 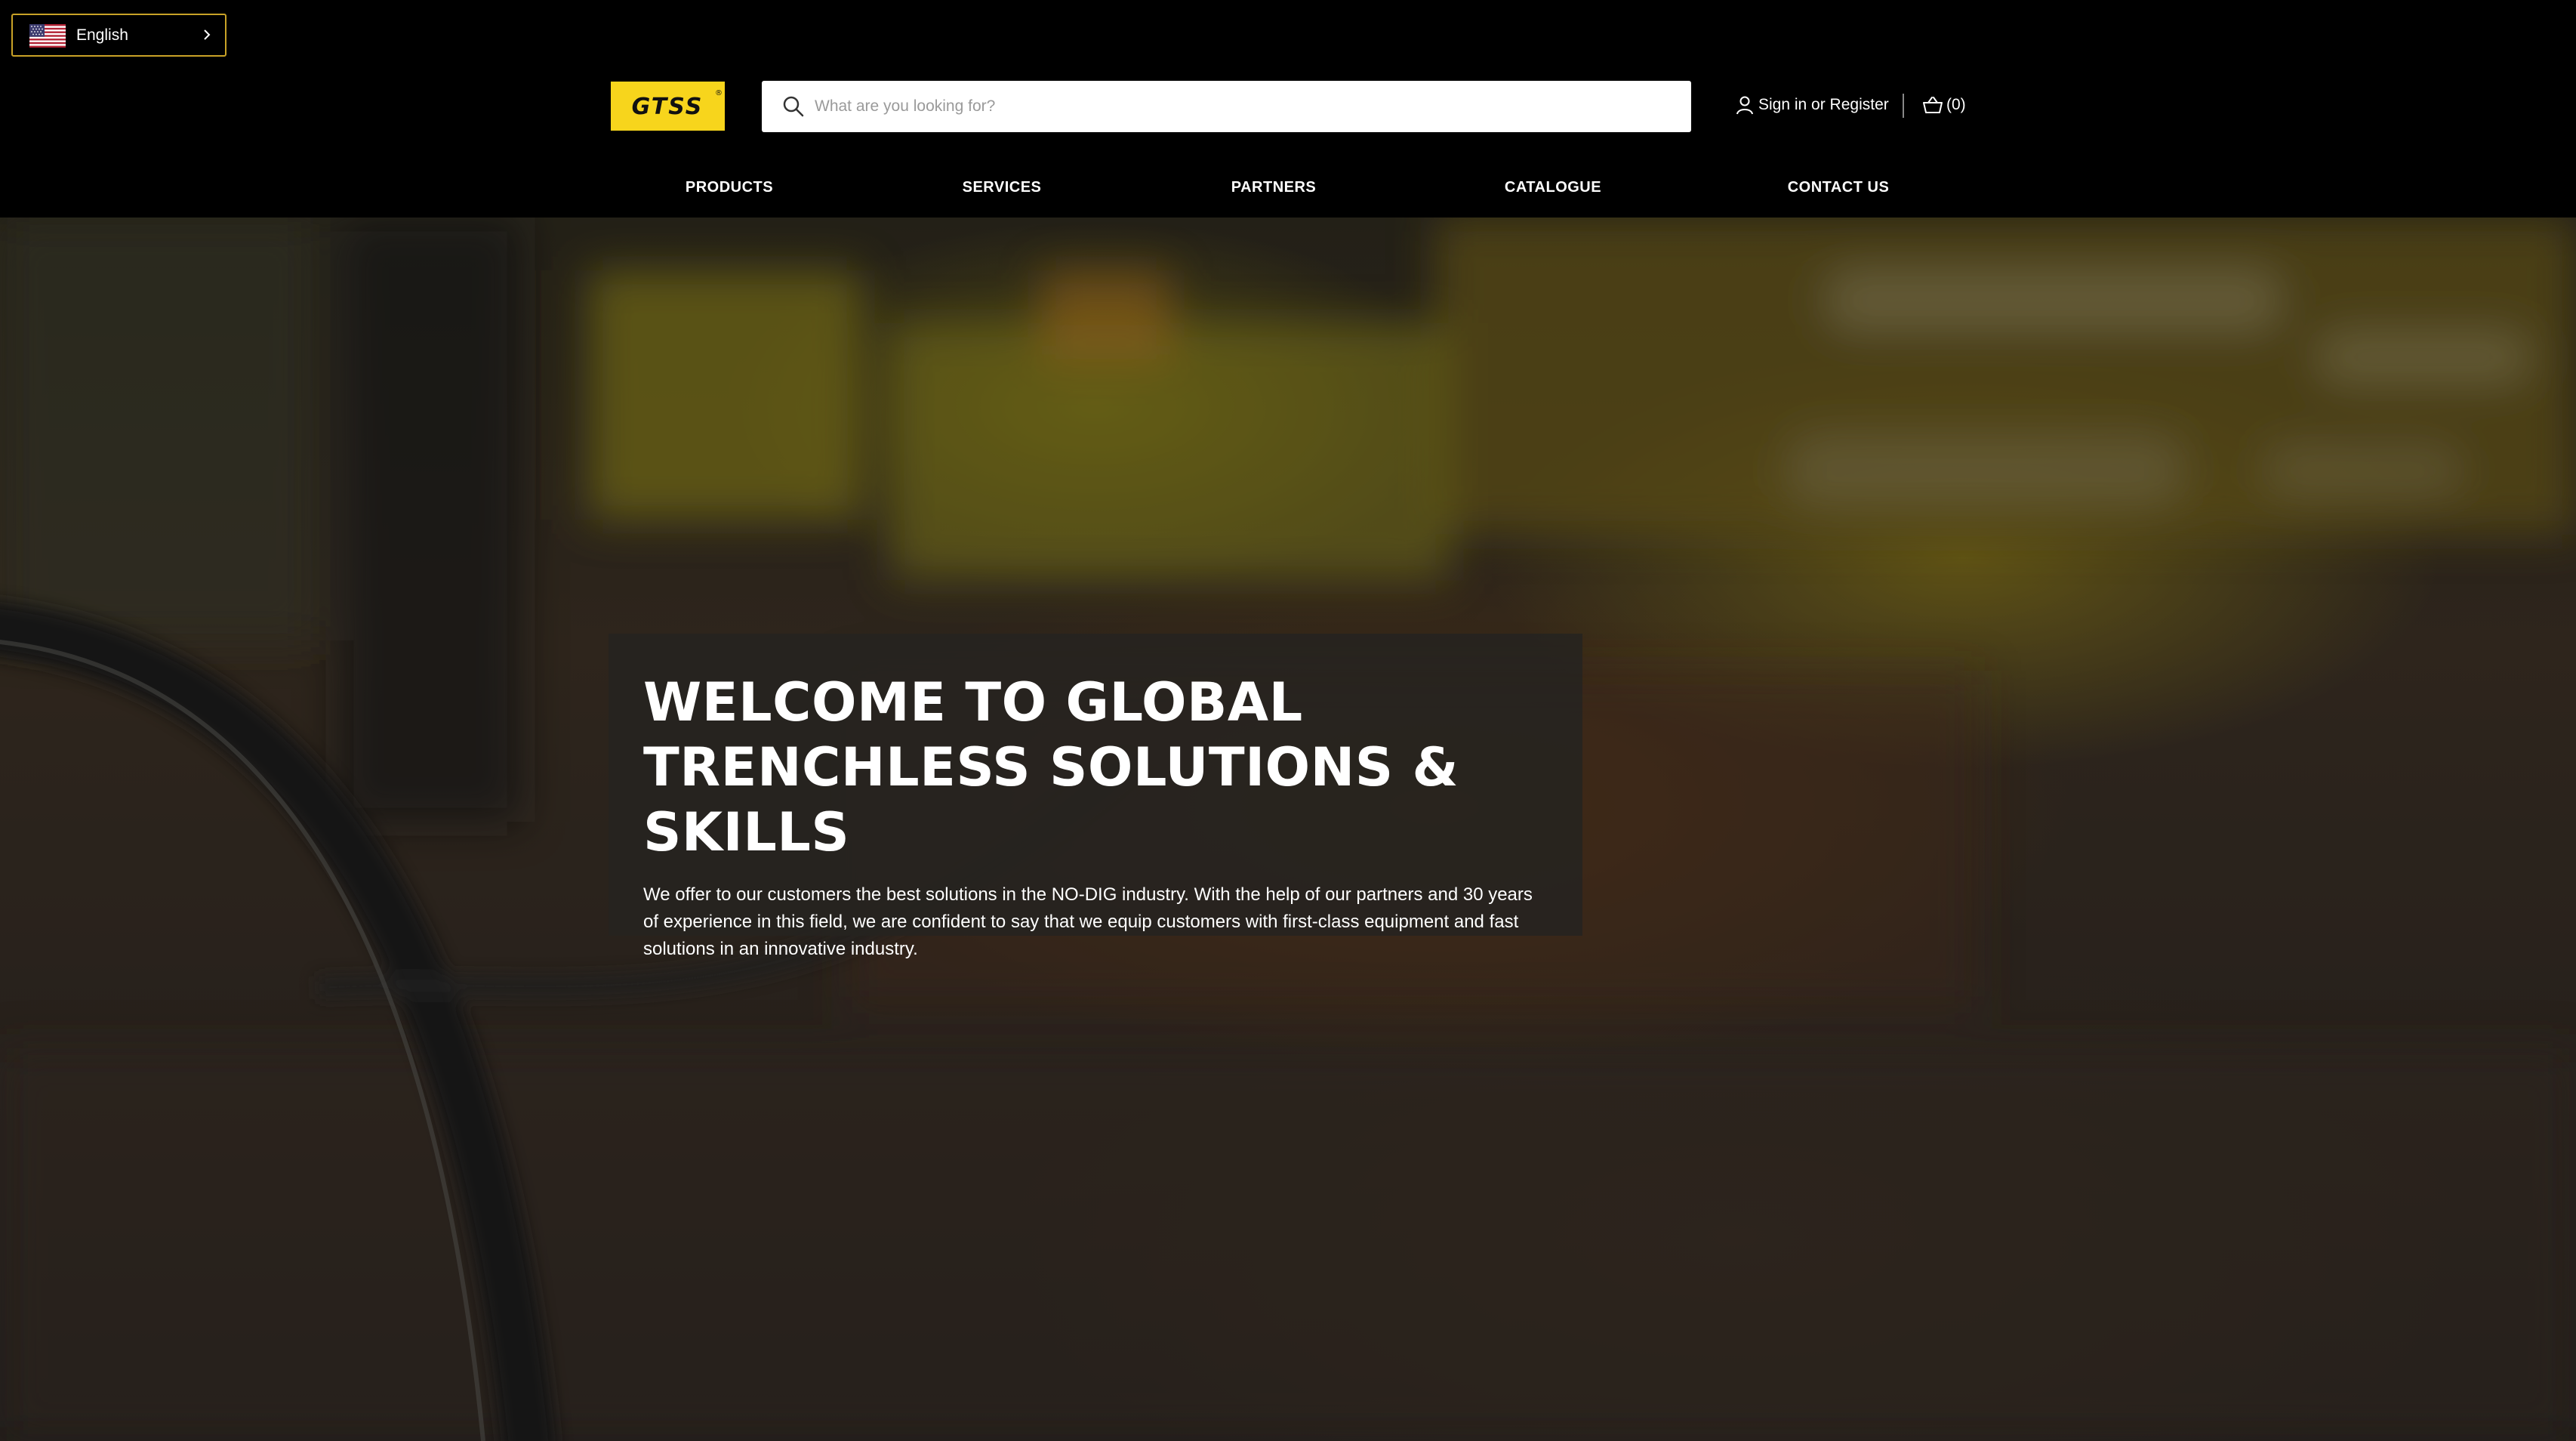 What do you see at coordinates (1823, 104) in the screenshot?
I see `account-label: Sign in or Register` at bounding box center [1823, 104].